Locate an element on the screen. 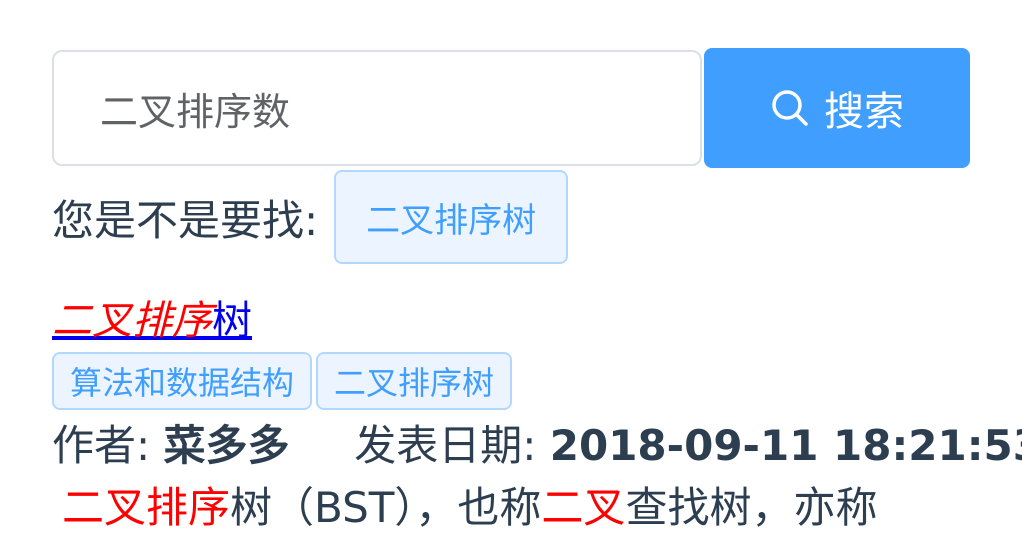  snippet-text: 树（BST），也称 is located at coordinates (386, 507).